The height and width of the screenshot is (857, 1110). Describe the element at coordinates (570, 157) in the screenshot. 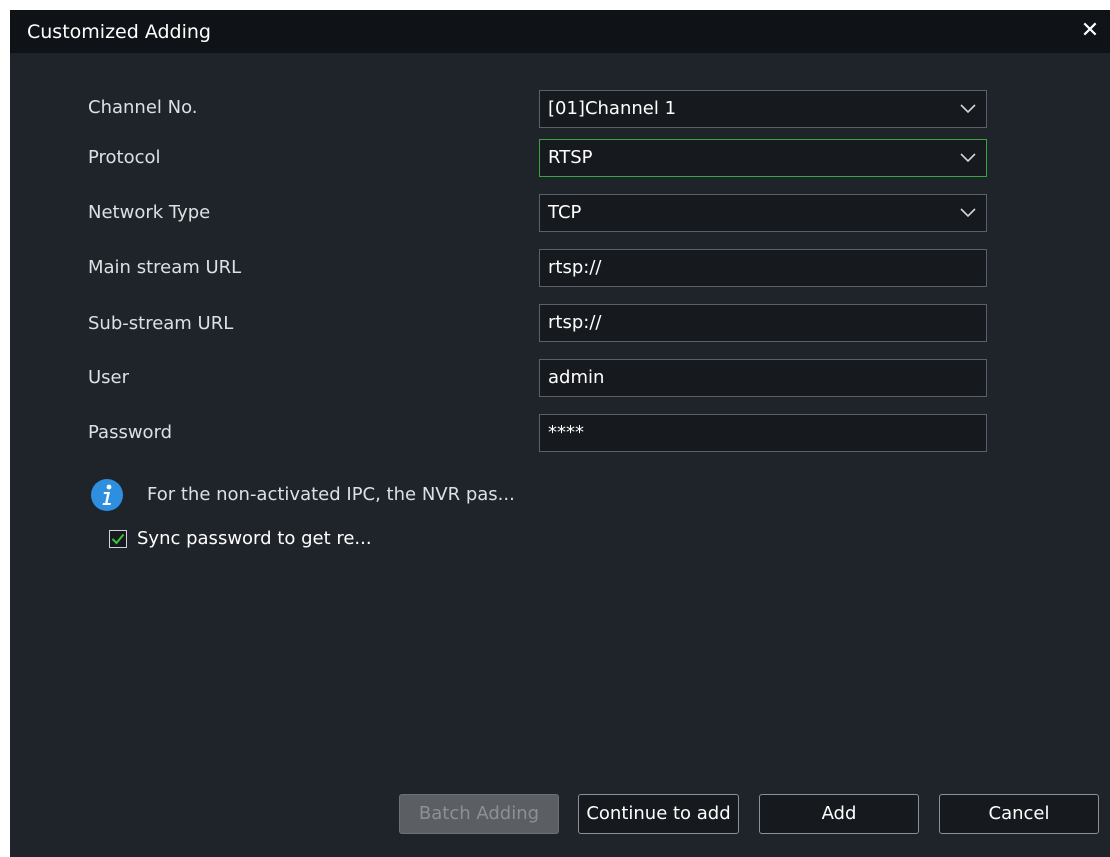

I see `protocol-value: RTSP` at that location.